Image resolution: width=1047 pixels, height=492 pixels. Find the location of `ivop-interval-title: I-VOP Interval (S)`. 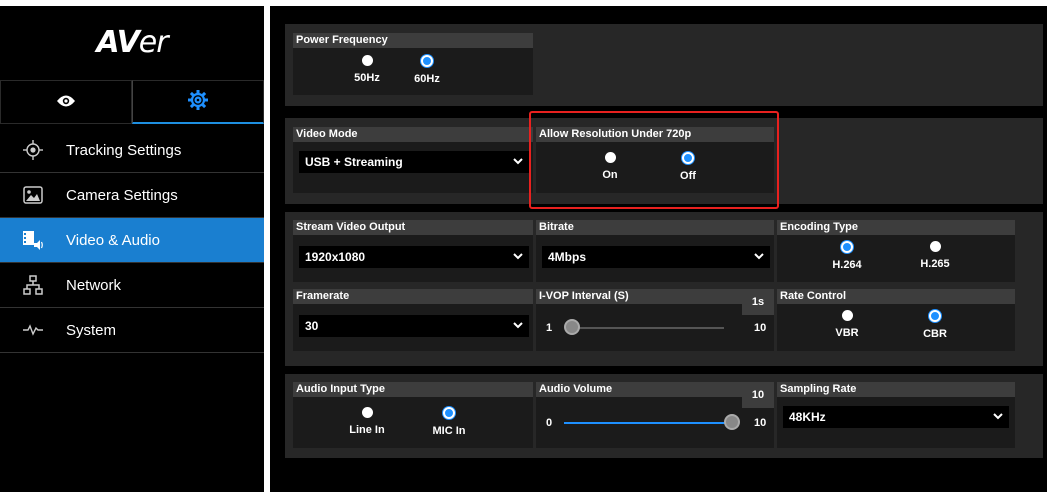

ivop-interval-title: I-VOP Interval (S) is located at coordinates (655, 296).